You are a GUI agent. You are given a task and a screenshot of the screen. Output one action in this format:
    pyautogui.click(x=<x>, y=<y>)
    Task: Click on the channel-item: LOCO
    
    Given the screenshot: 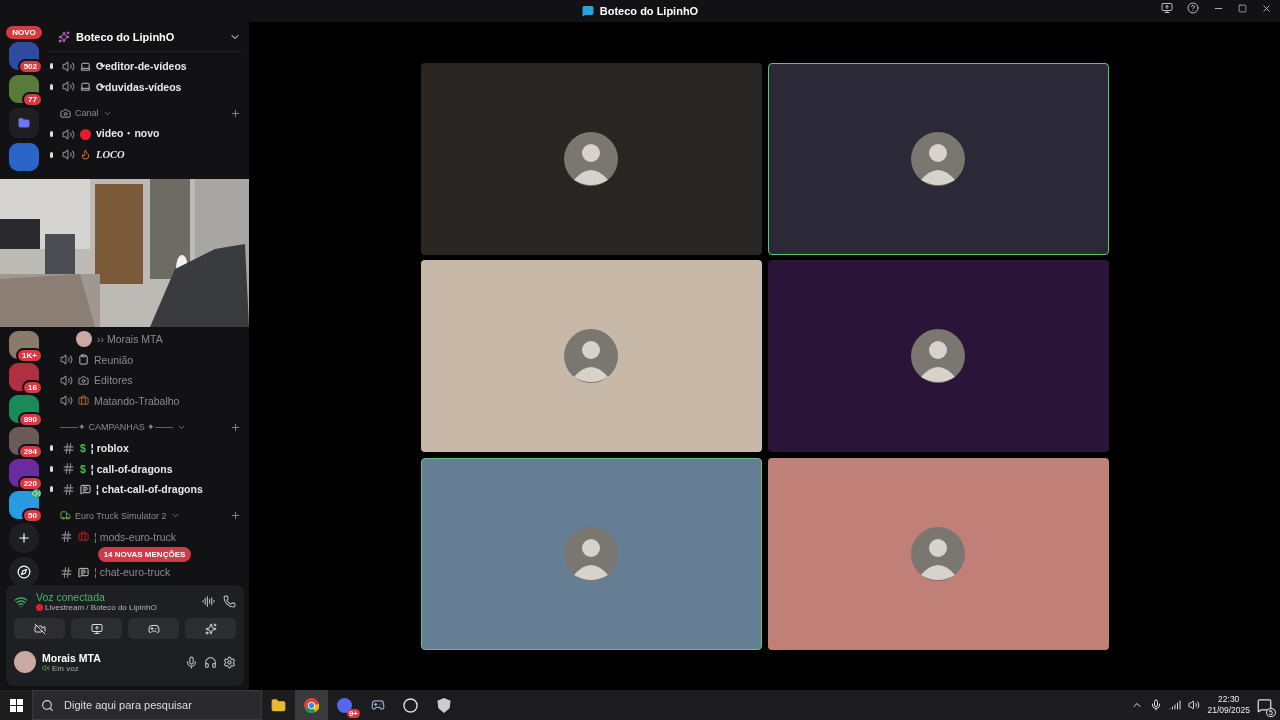 What is the action you would take?
    pyautogui.click(x=144, y=154)
    